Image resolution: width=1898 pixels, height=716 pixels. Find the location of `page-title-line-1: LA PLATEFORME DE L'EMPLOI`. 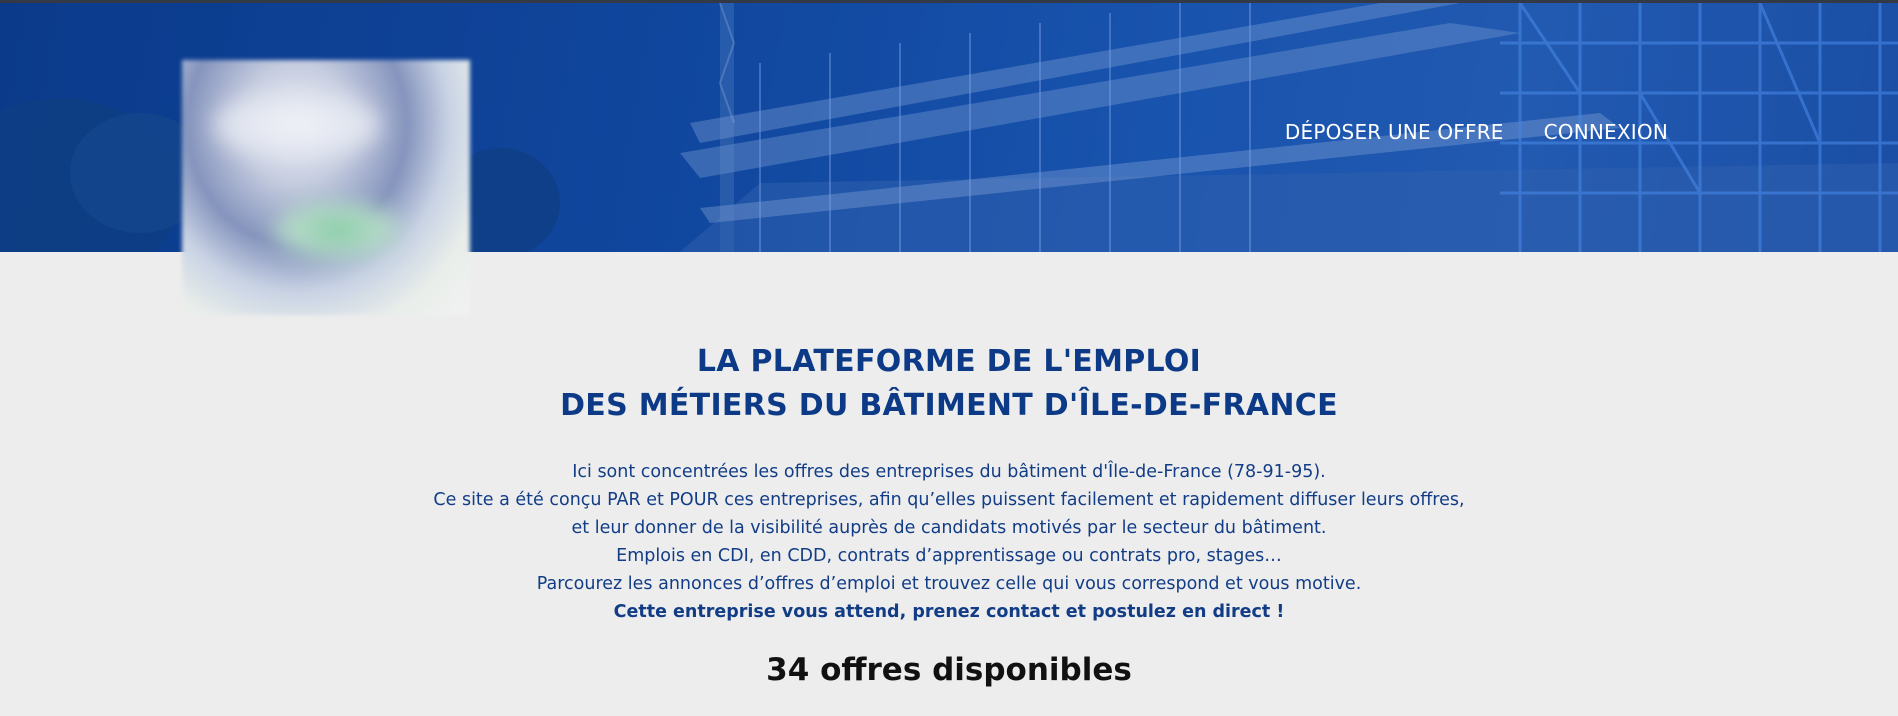

page-title-line-1: LA PLATEFORME DE L'EMPLOI is located at coordinates (949, 361).